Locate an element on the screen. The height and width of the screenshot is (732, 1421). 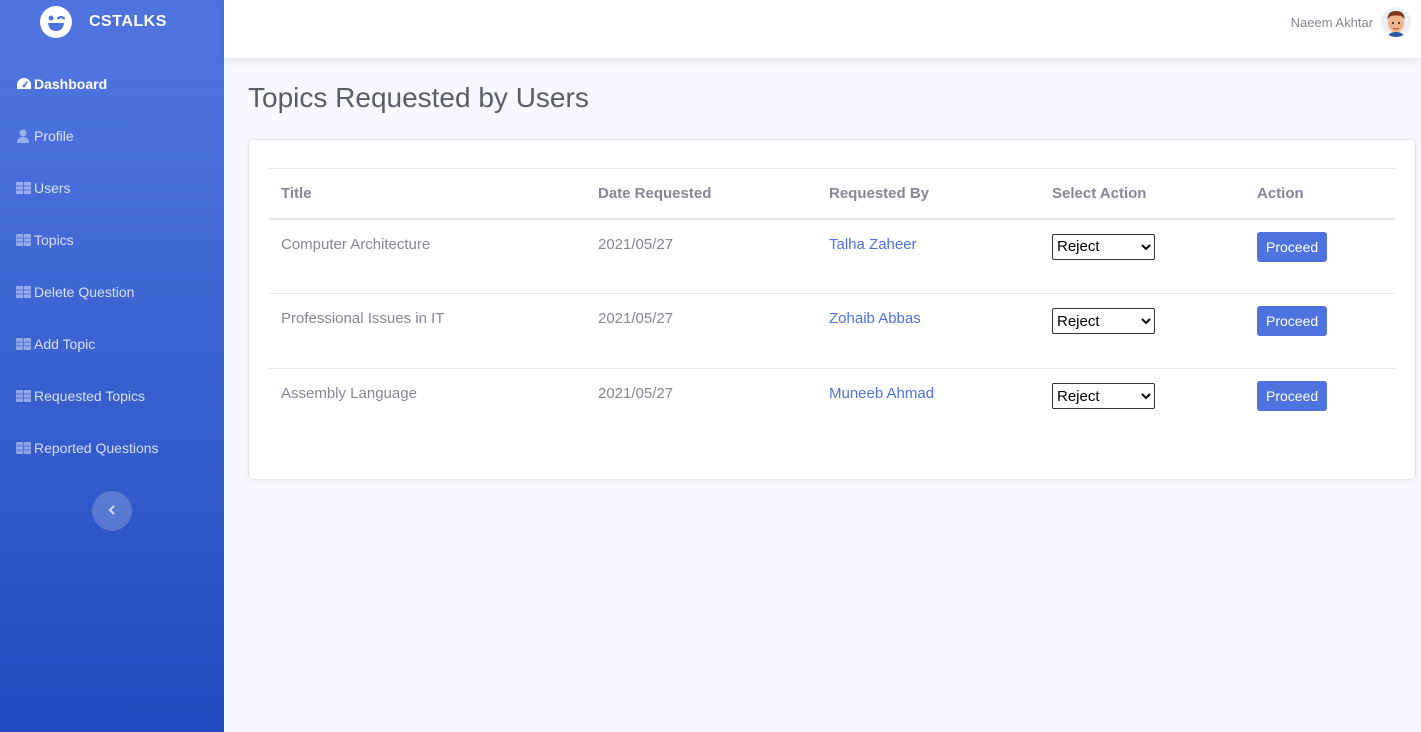
page-title: Topics Requested by Users is located at coordinates (418, 97).